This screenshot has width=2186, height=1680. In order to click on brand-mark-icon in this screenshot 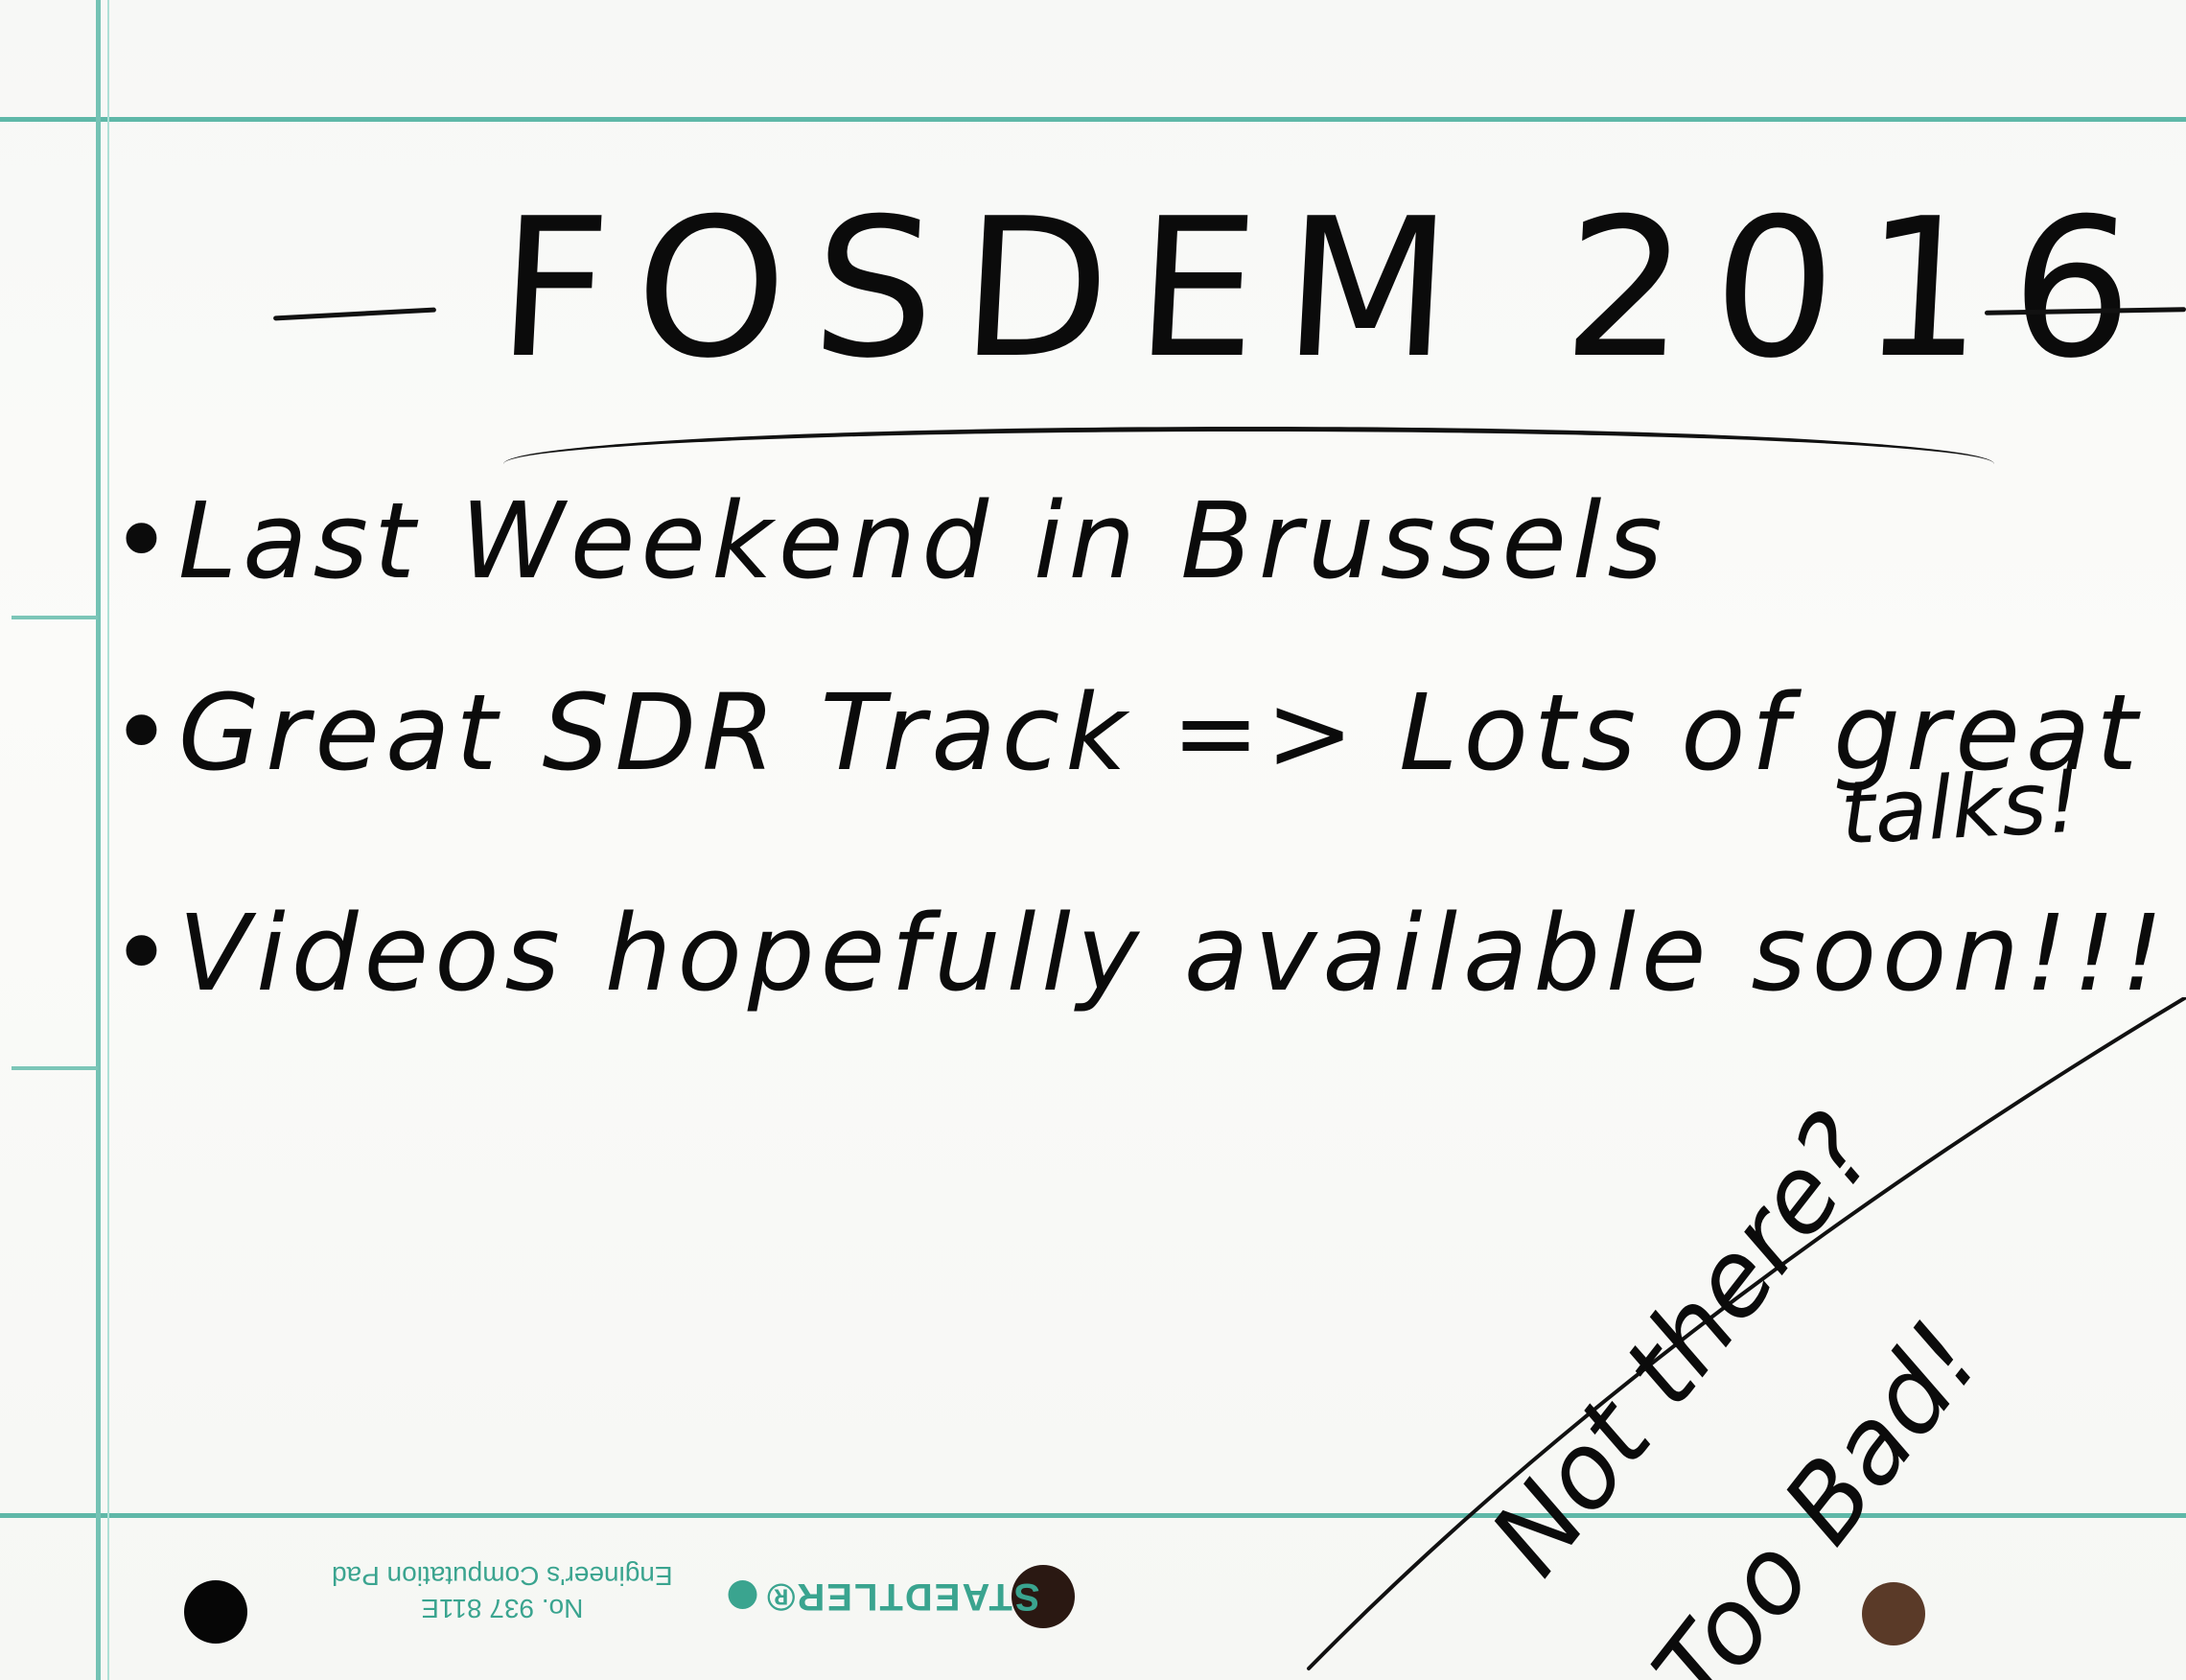, I will do `click(743, 1594)`.